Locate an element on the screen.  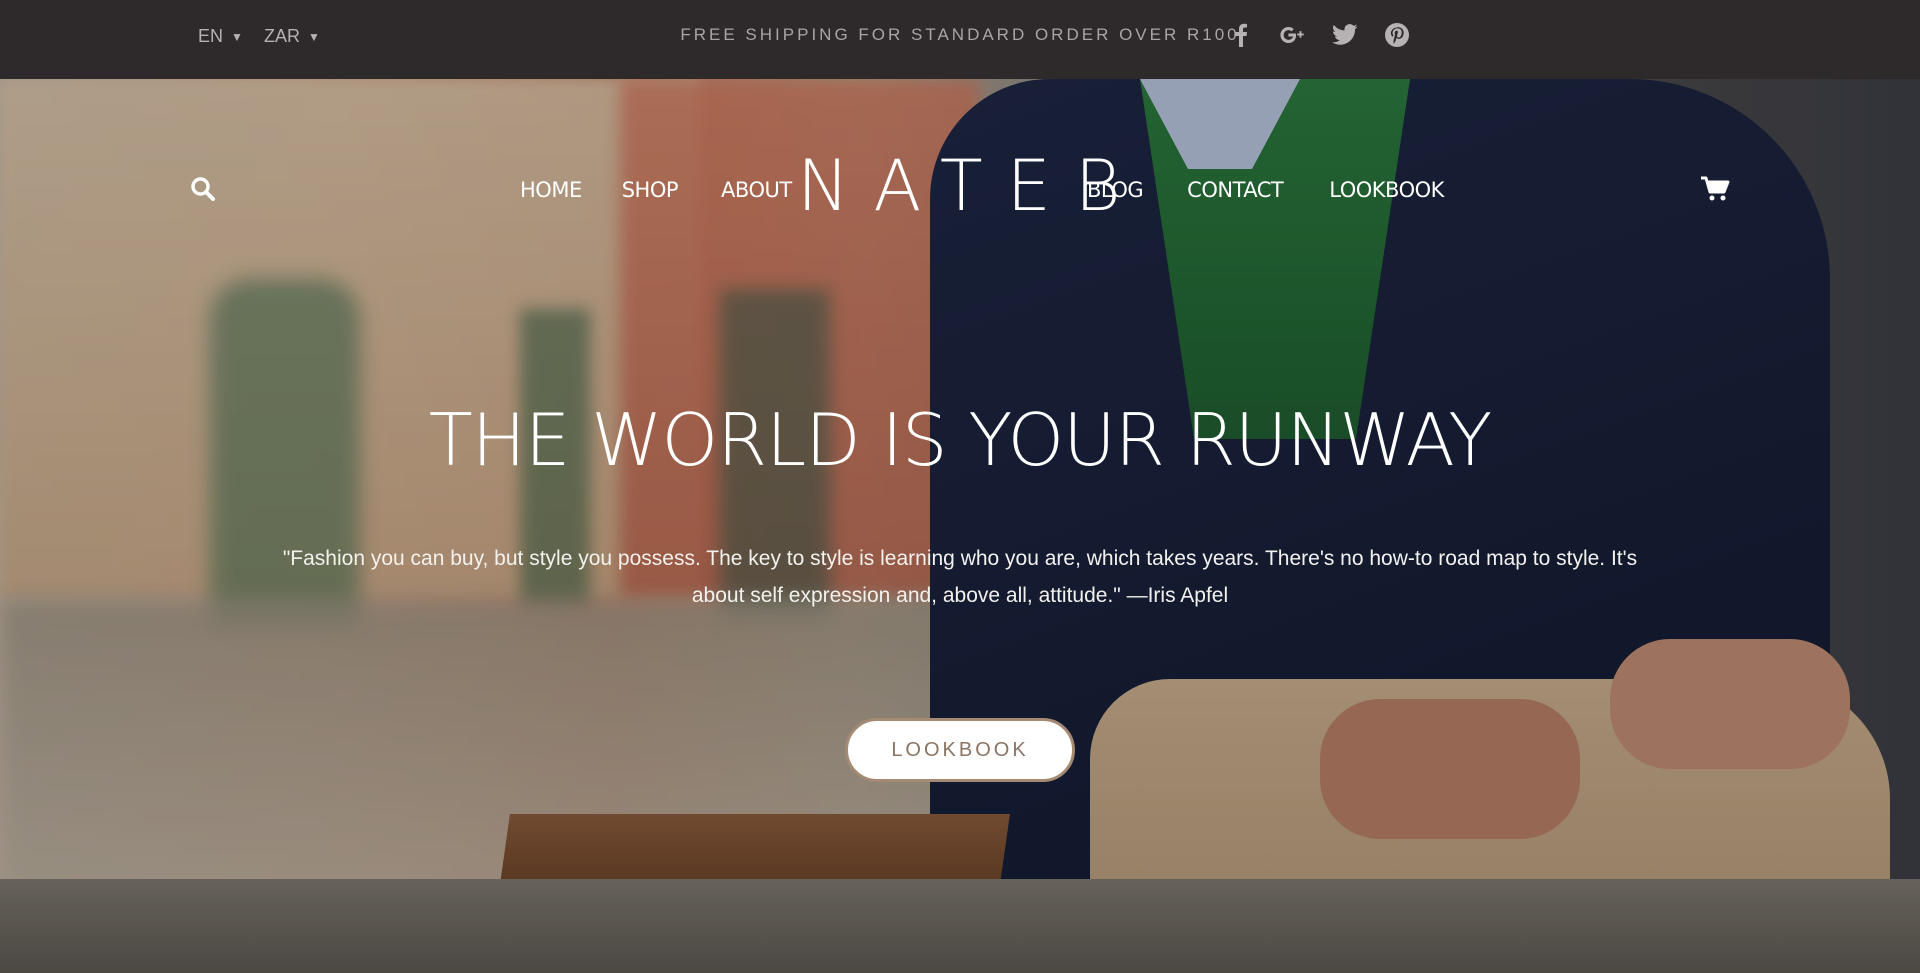
nav-blog: BLOG is located at coordinates (1115, 190).